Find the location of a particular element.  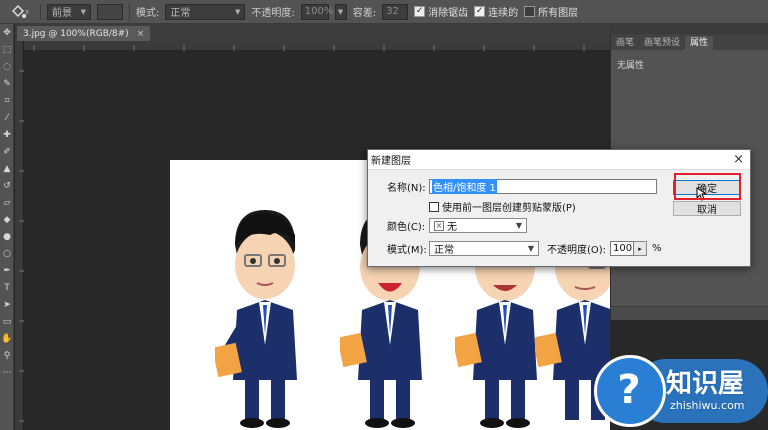

mode-label: 模式(M): is located at coordinates (407, 250).